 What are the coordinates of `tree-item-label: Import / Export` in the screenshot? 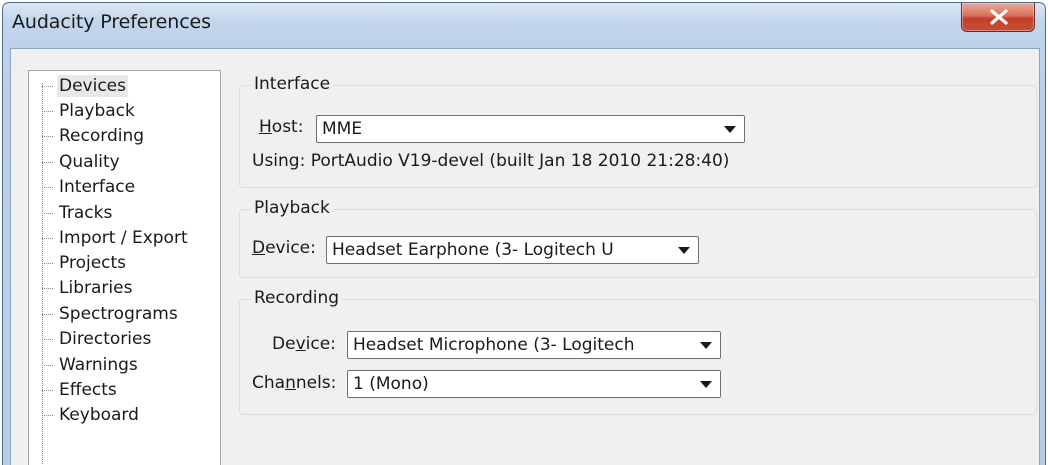 It's located at (123, 238).